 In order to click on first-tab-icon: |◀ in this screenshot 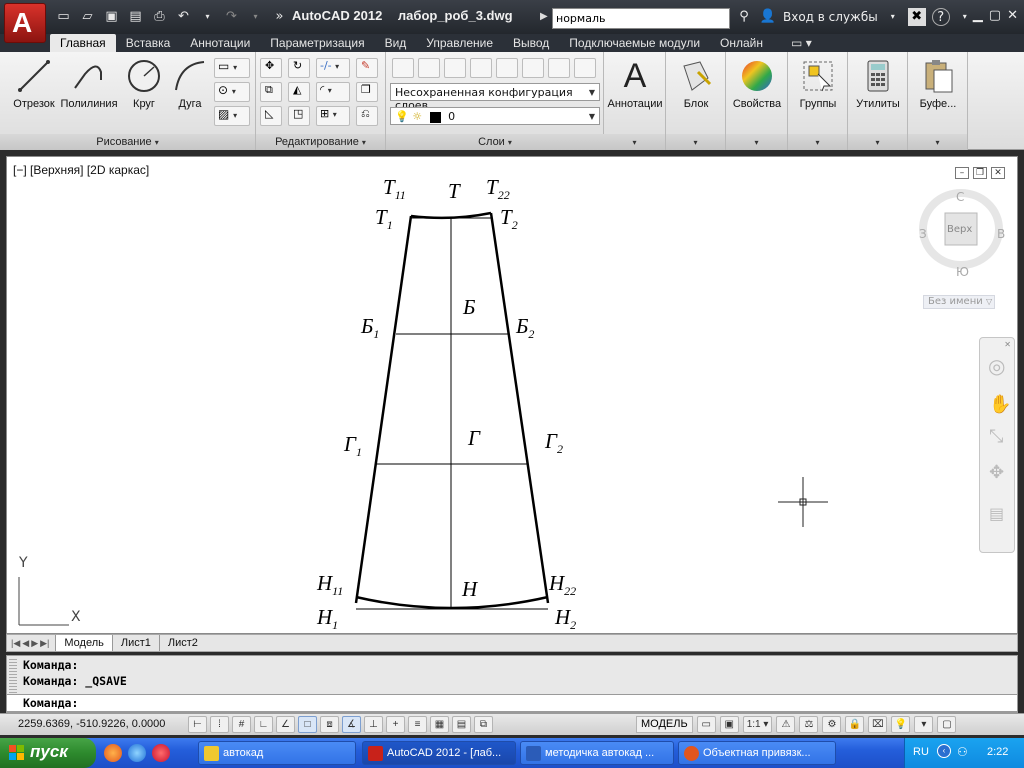, I will do `click(15, 643)`.